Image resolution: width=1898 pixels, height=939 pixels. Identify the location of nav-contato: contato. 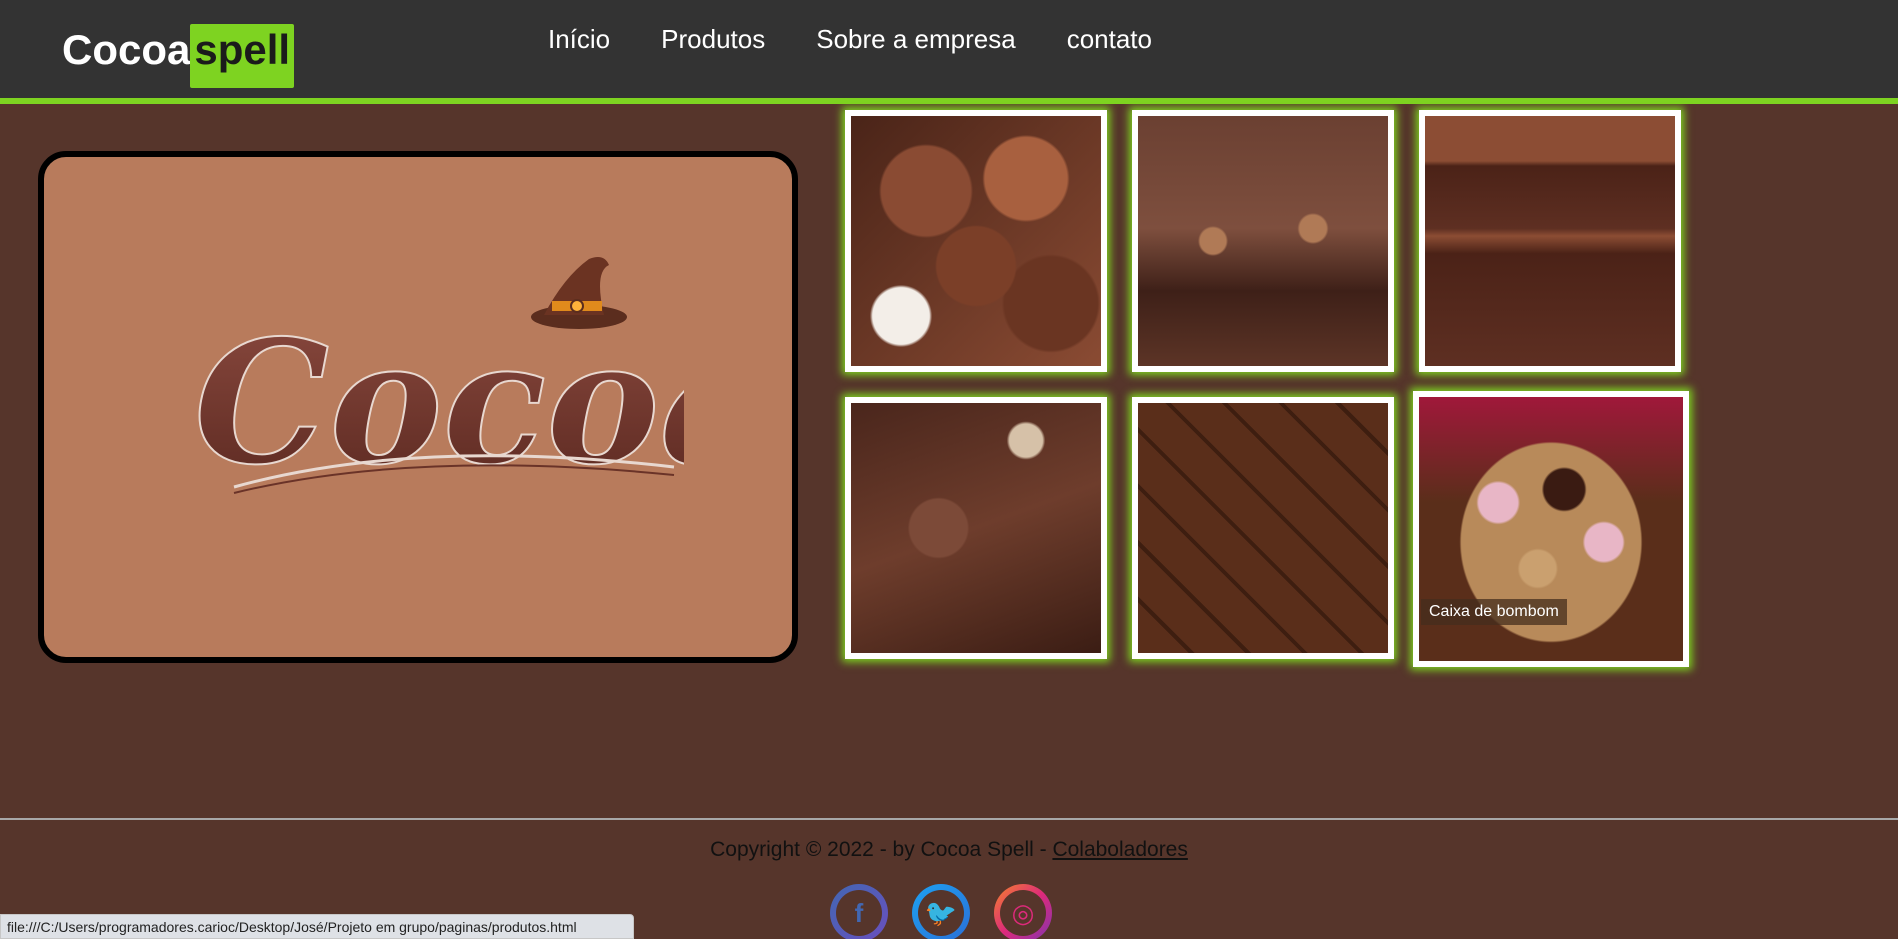
(1109, 39).